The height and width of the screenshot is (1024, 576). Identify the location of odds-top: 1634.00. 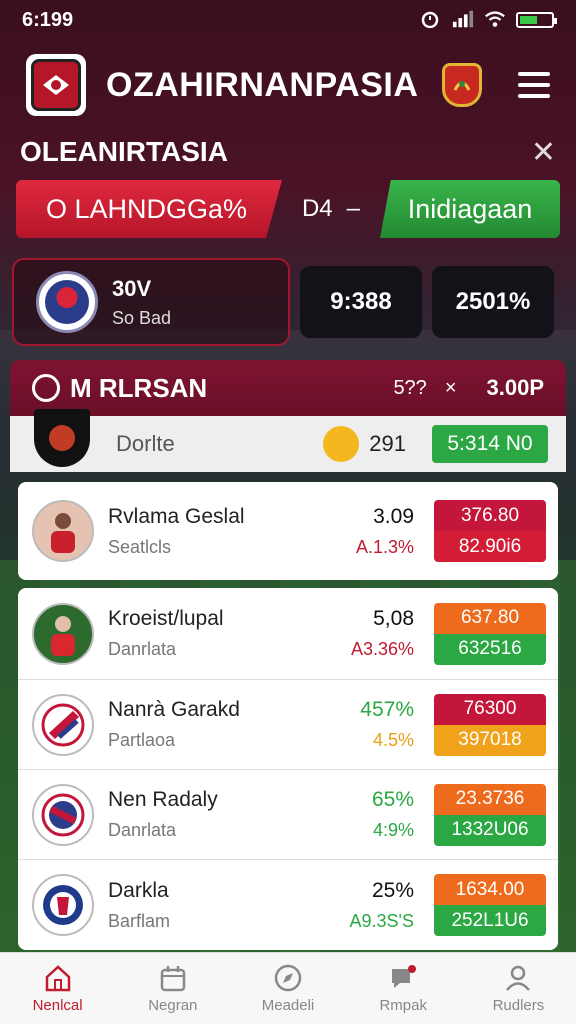
(490, 889).